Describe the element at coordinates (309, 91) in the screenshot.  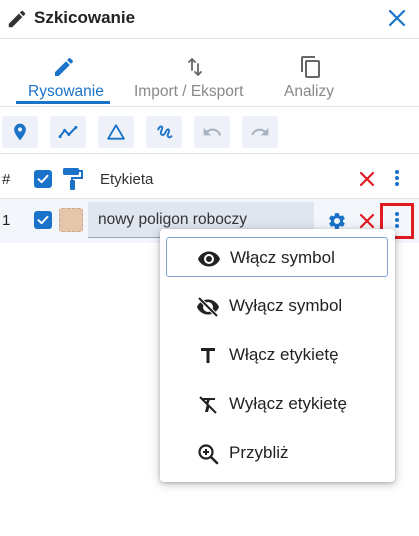
I see `tab-label: Analizy` at that location.